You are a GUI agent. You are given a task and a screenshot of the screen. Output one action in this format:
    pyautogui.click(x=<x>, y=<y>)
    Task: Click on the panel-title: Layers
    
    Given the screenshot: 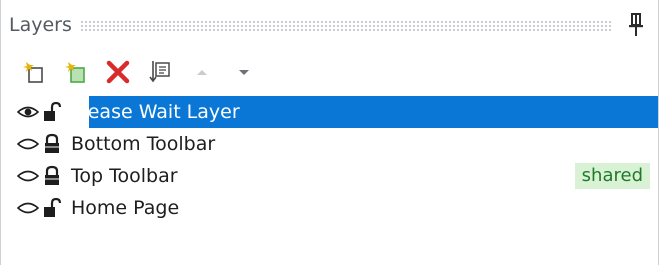 What is the action you would take?
    pyautogui.click(x=40, y=25)
    